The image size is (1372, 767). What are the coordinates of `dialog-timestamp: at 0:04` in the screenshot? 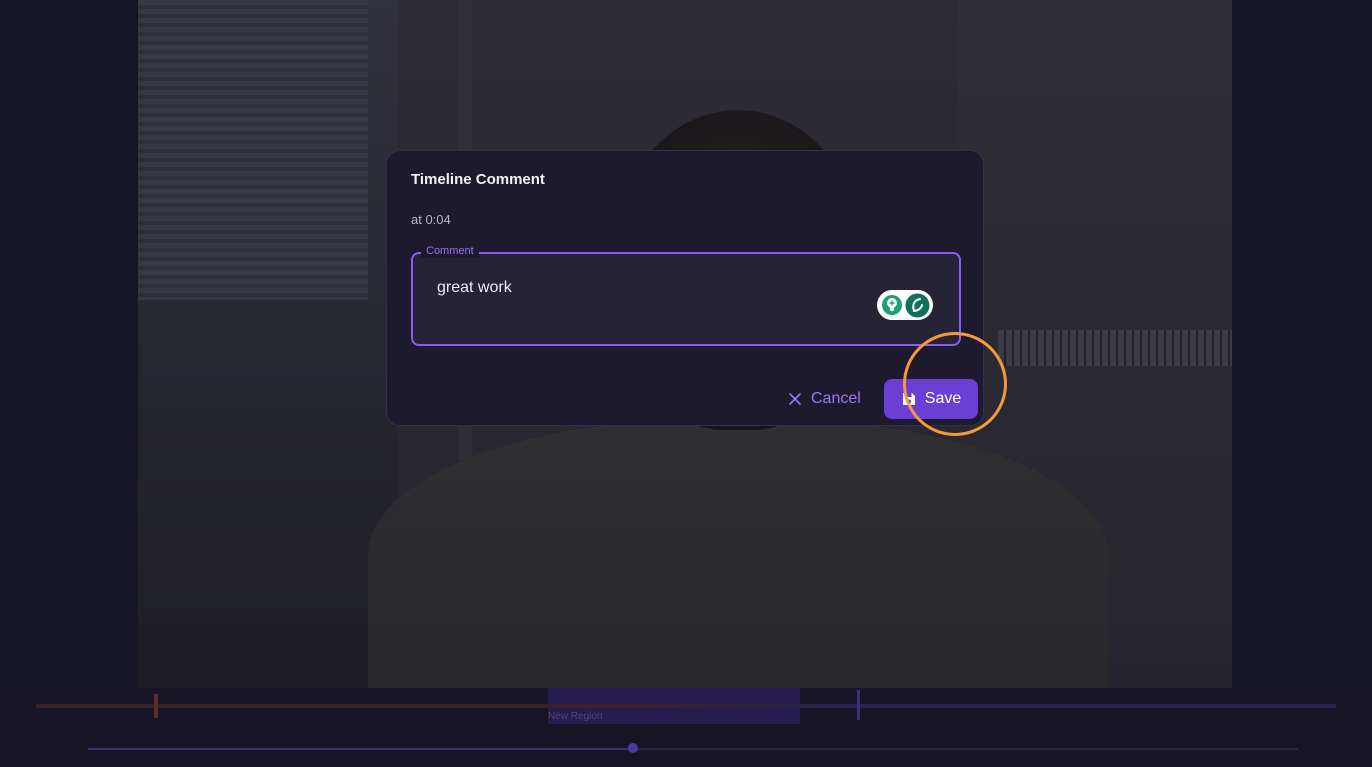 It's located at (431, 219).